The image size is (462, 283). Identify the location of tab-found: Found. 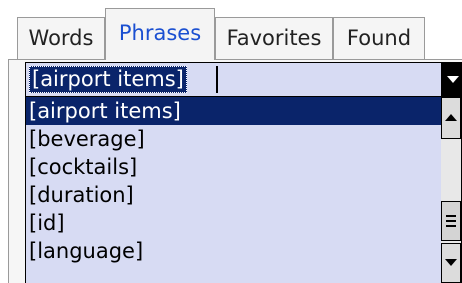
(379, 38).